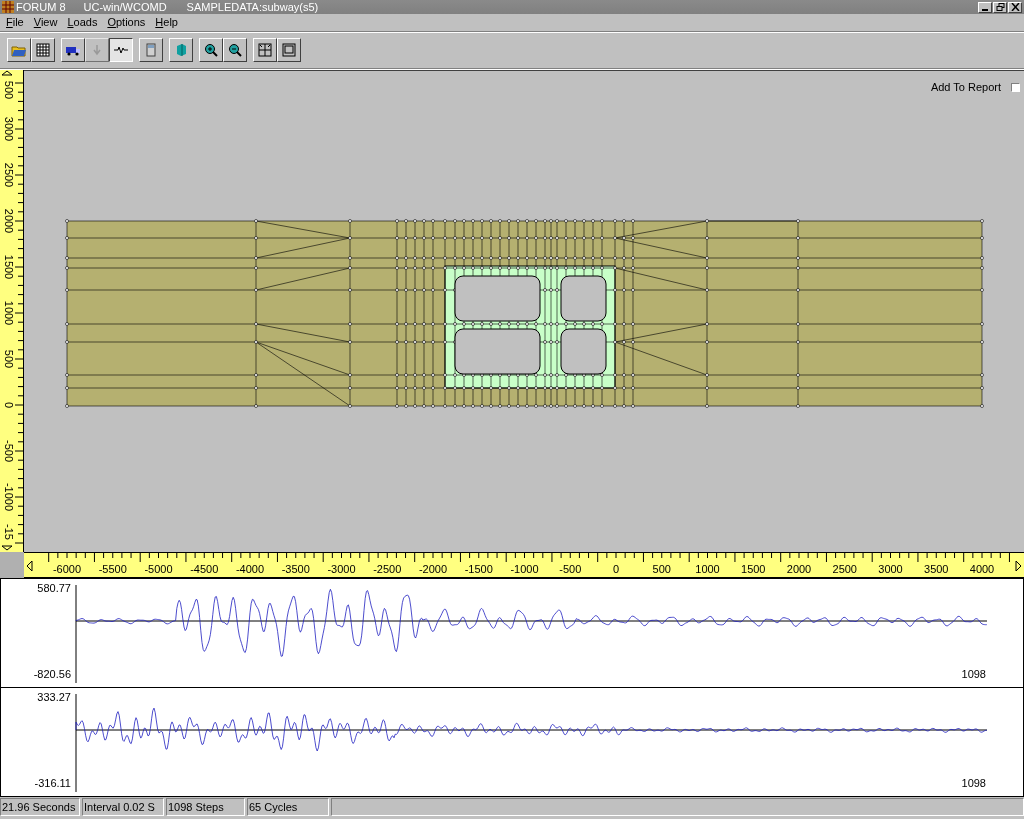  What do you see at coordinates (478, 569) in the screenshot?
I see `ruler-label: -1500` at bounding box center [478, 569].